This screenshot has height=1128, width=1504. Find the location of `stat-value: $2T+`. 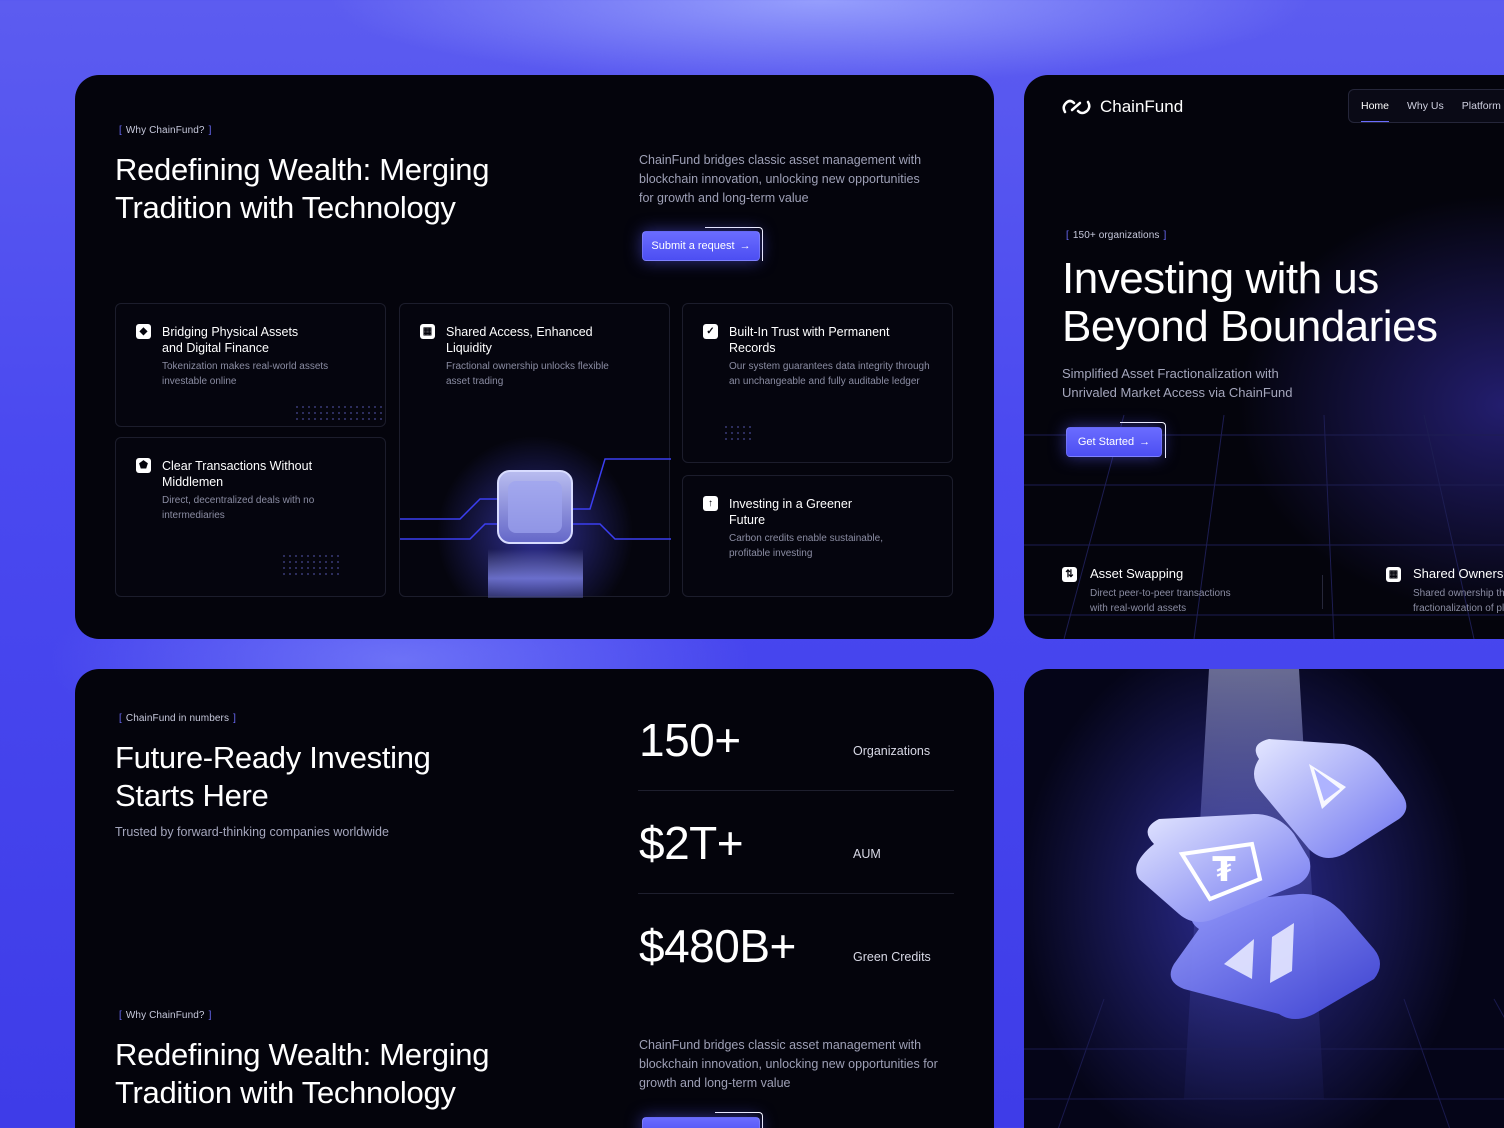

stat-value: $2T+ is located at coordinates (691, 843).